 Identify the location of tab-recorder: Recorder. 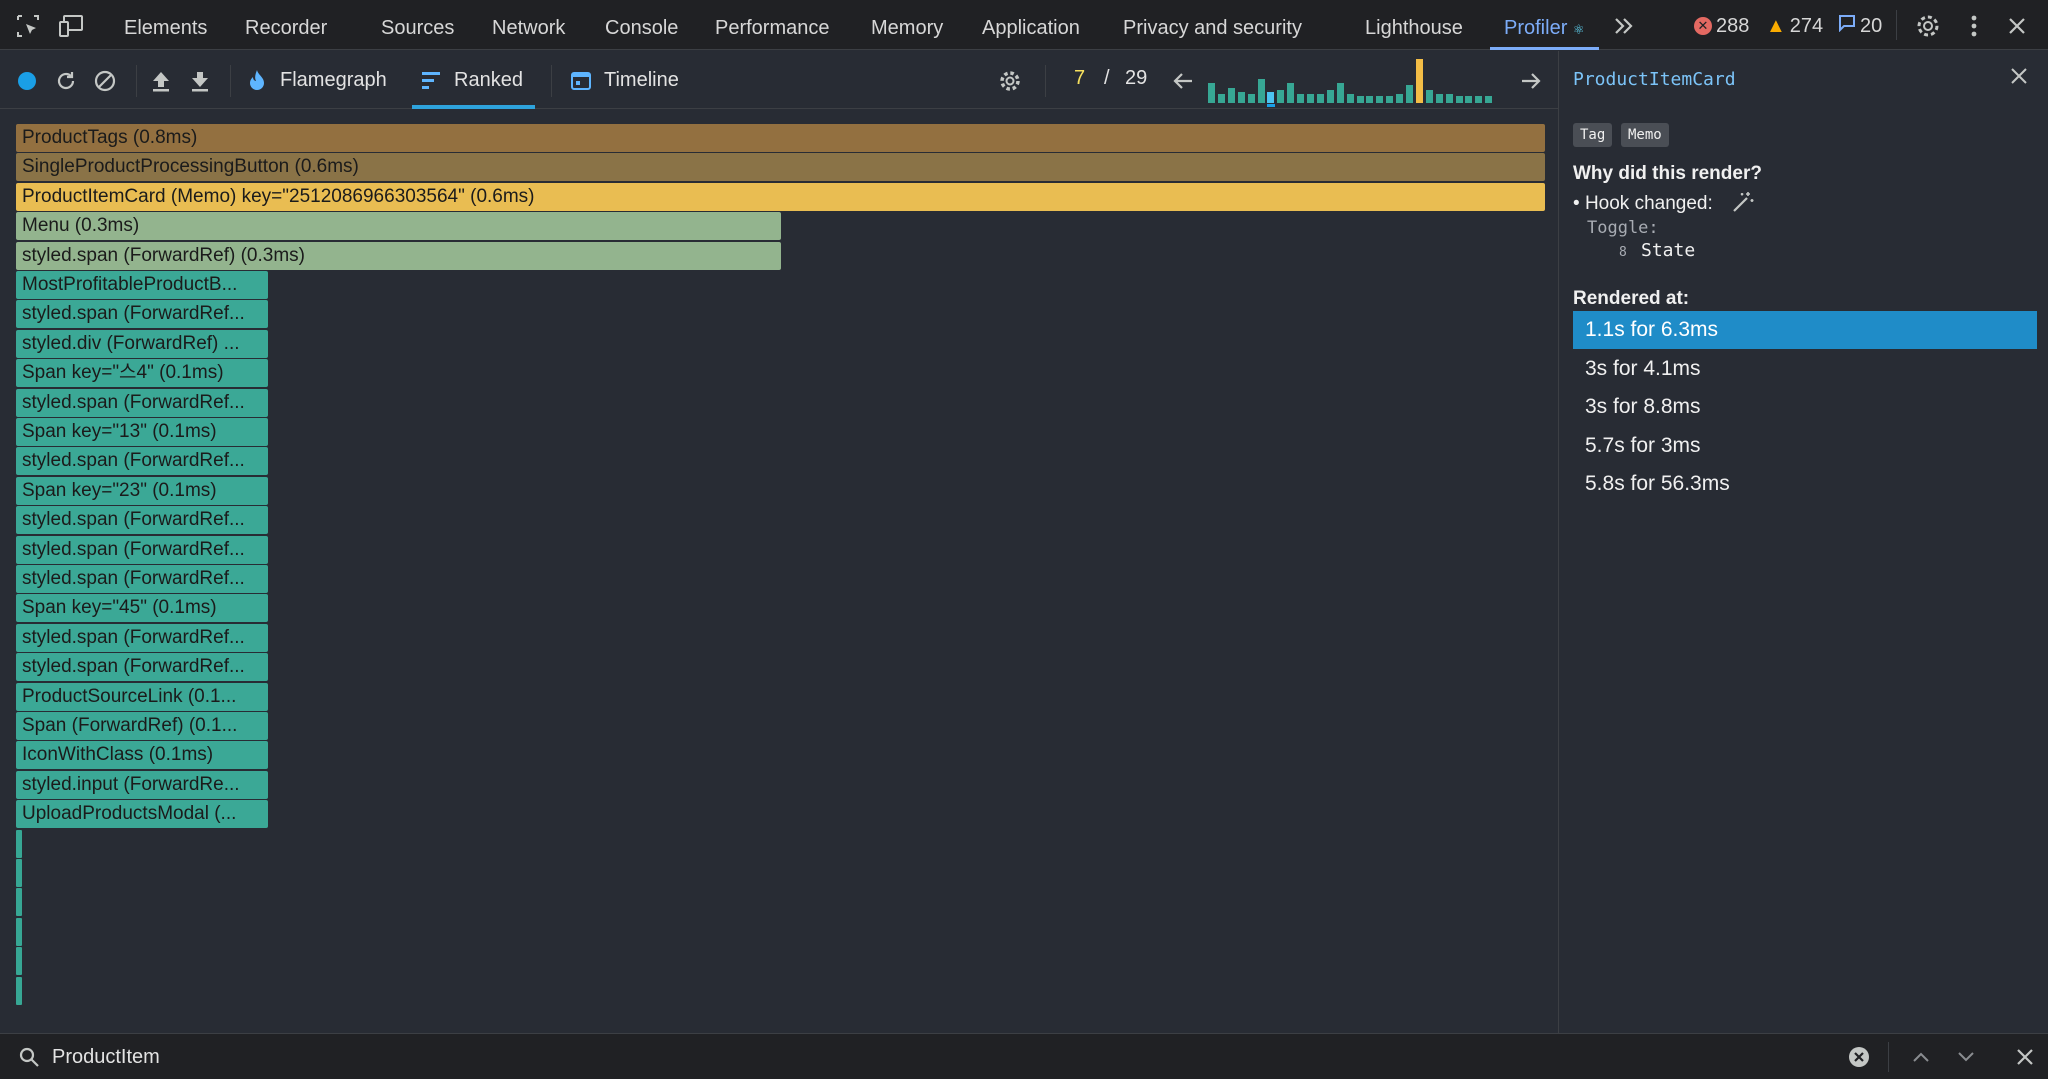
(286, 25).